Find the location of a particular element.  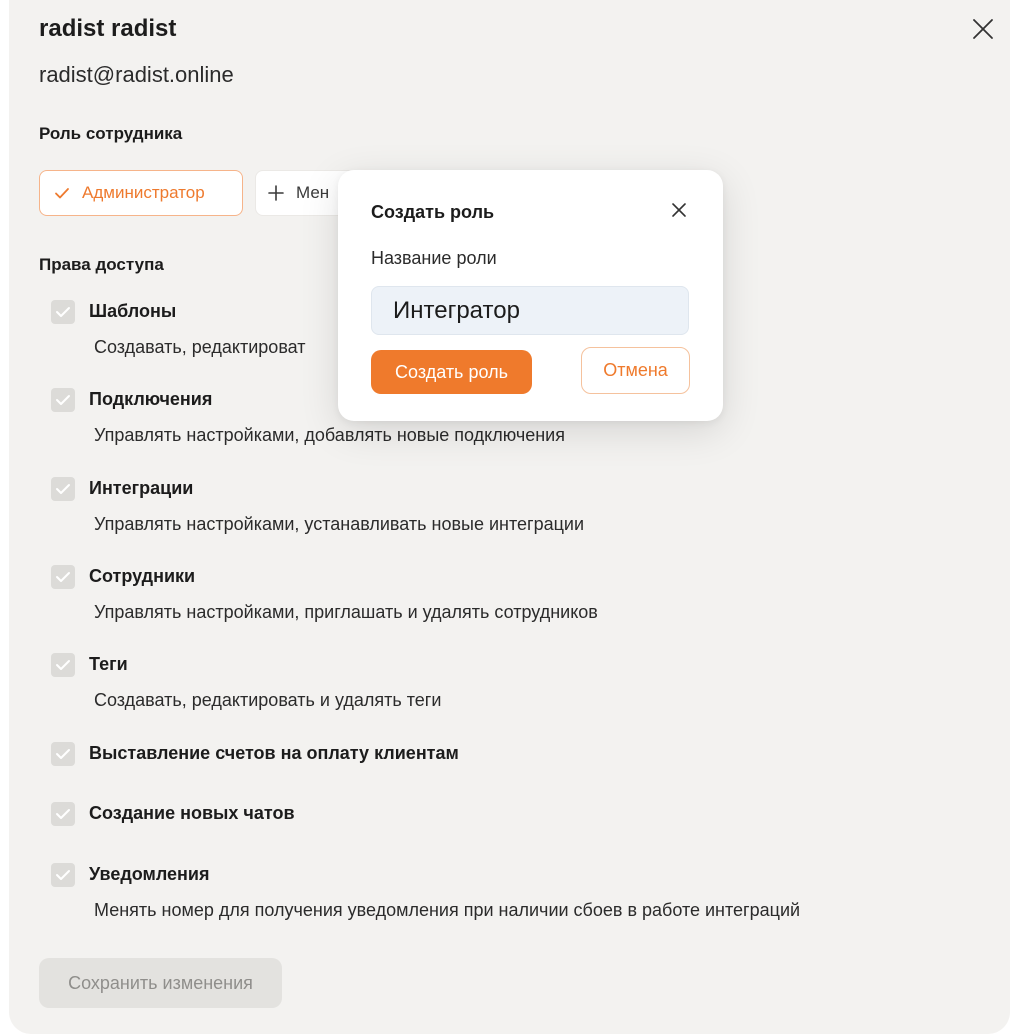

permission-title: Создание новых чатов is located at coordinates (192, 813).